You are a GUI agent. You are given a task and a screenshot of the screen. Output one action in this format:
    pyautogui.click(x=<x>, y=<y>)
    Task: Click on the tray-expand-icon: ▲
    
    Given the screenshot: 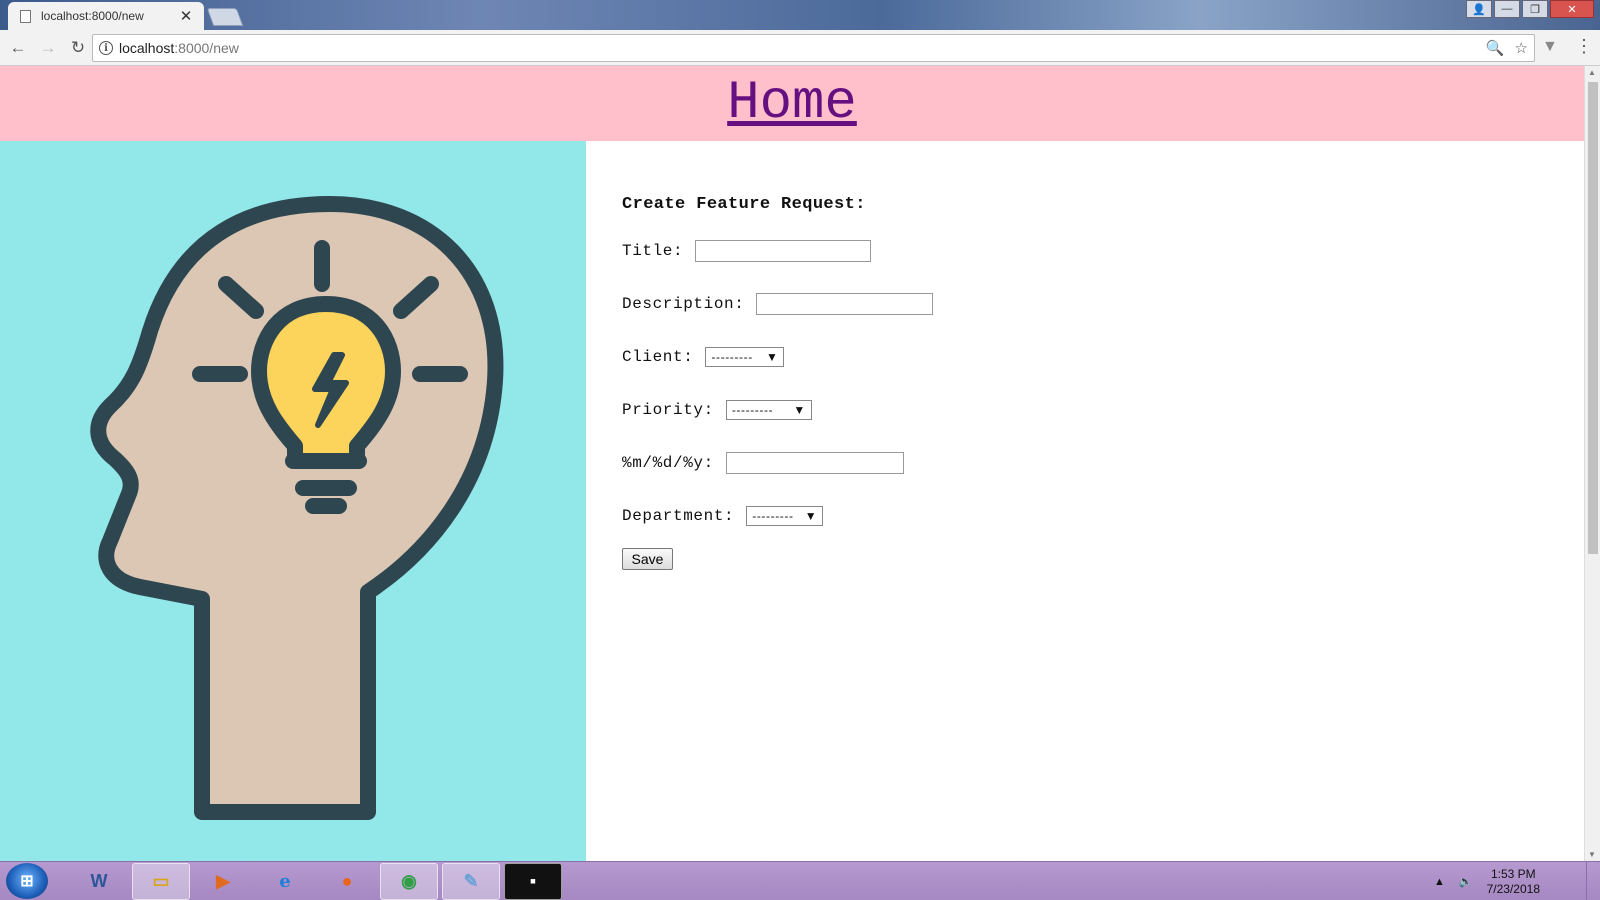 What is the action you would take?
    pyautogui.click(x=1439, y=882)
    